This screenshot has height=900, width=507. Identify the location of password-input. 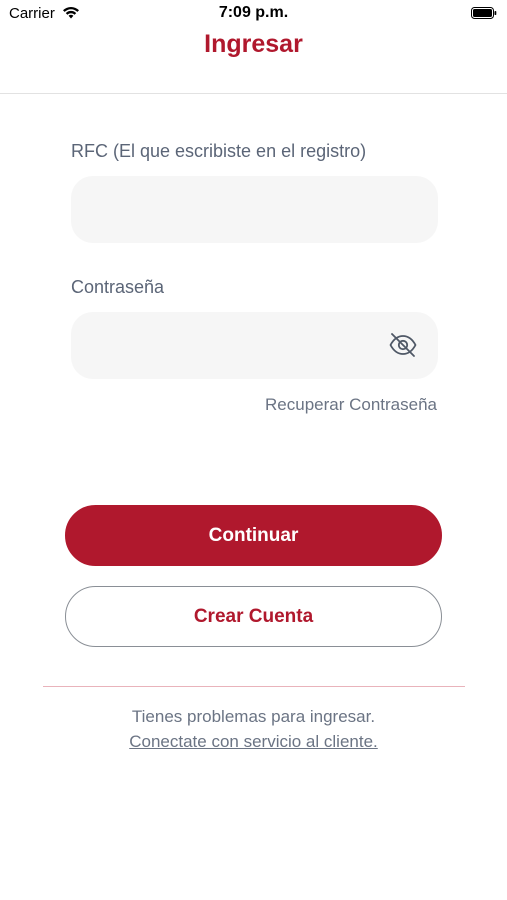
(254, 345).